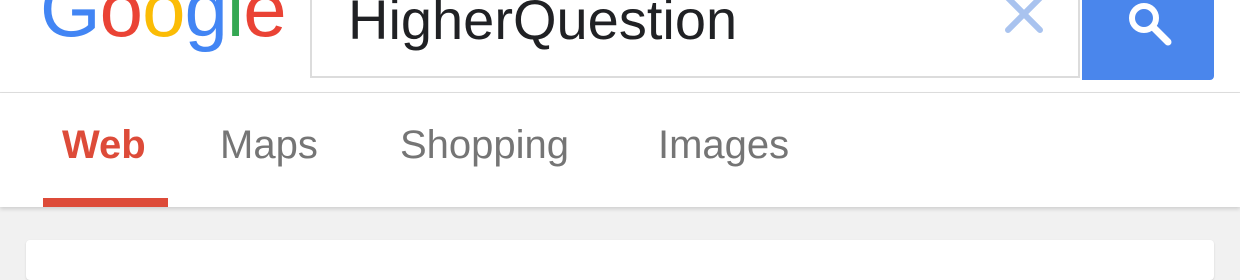 This screenshot has height=280, width=1240. Describe the element at coordinates (264, 26) in the screenshot. I see `logo-letter: e` at that location.